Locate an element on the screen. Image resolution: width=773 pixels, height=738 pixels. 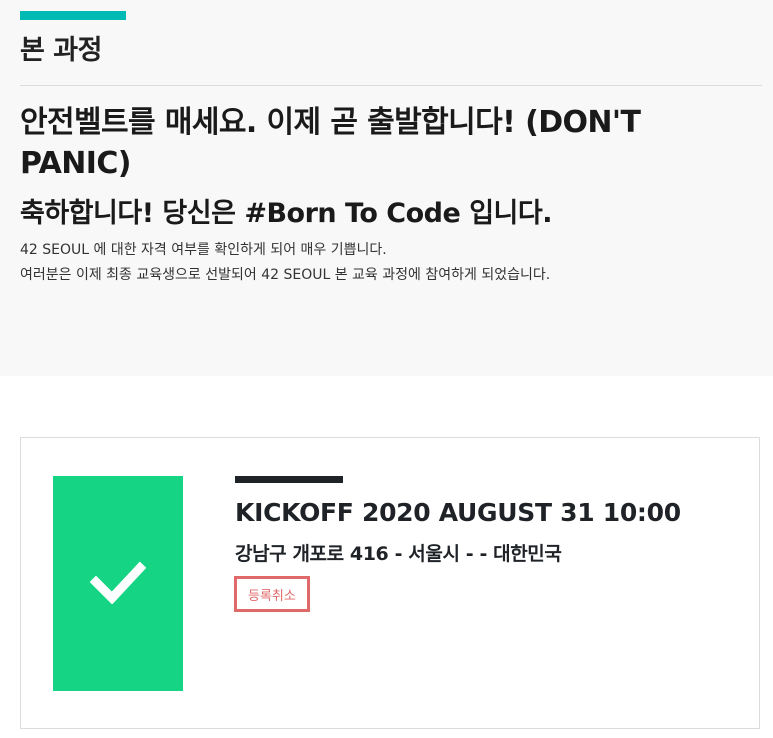
event-bar is located at coordinates (289, 479).